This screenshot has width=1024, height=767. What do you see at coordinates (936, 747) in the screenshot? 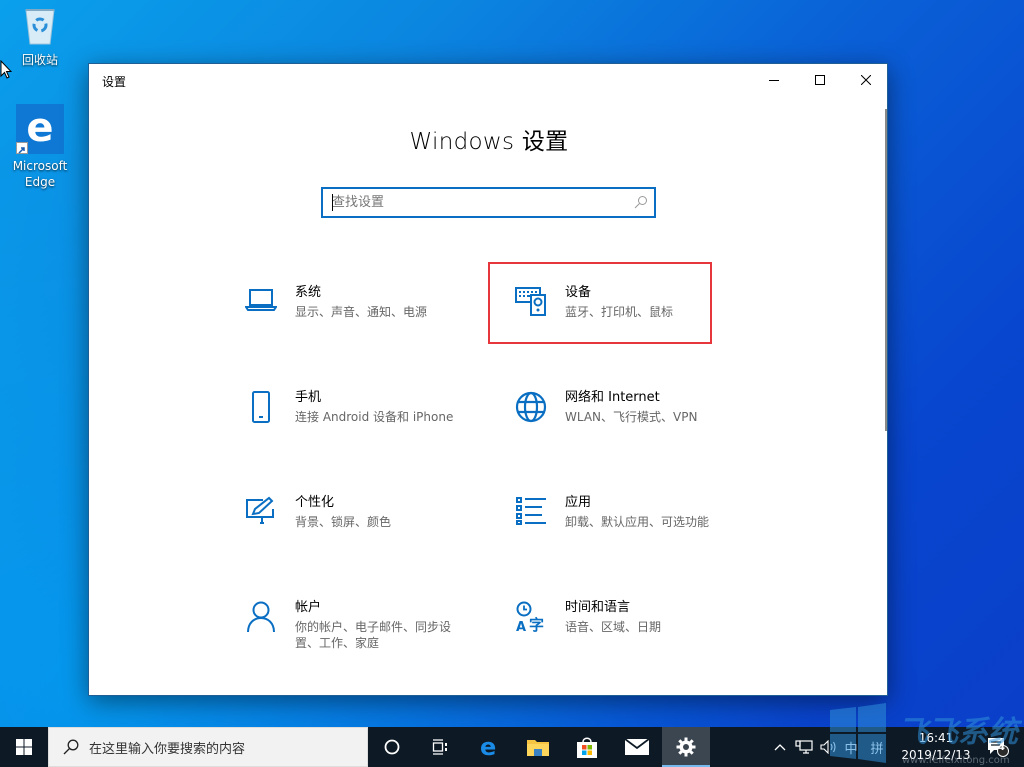
I see `clock: 16:41 2019/12/13` at bounding box center [936, 747].